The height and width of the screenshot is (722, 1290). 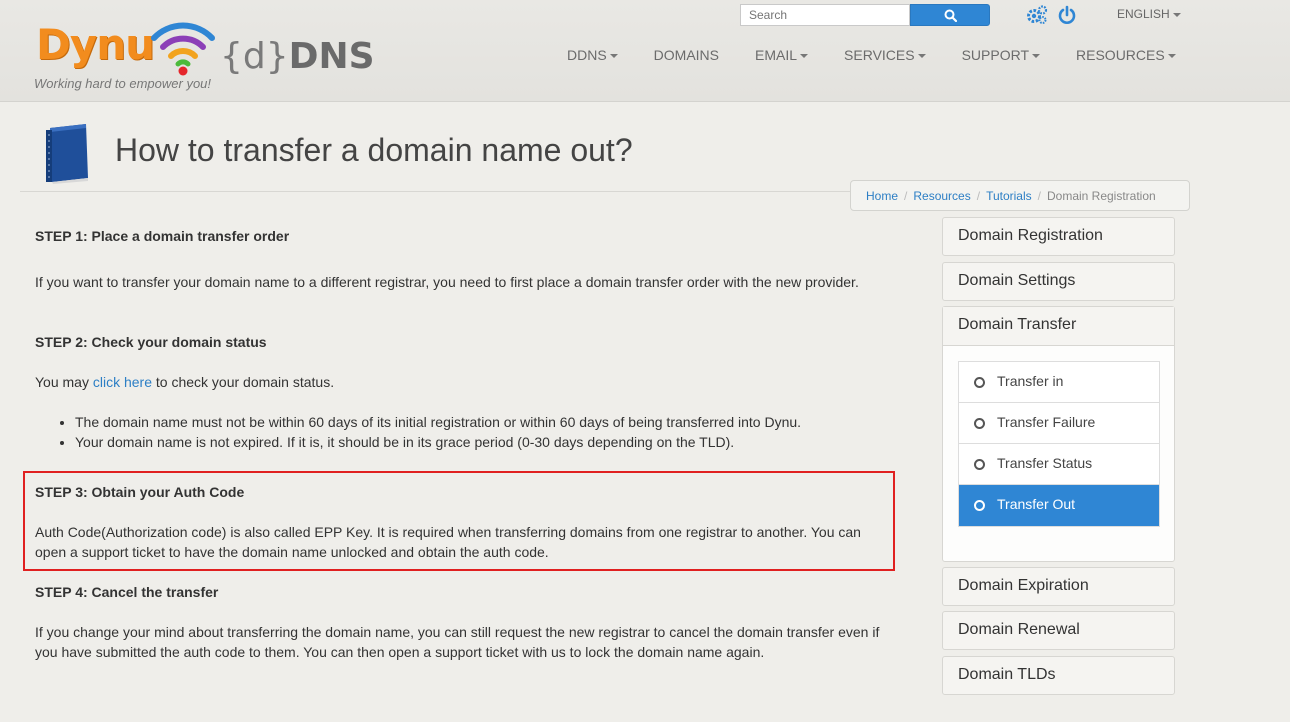 What do you see at coordinates (459, 521) in the screenshot?
I see `step3-highlight-box` at bounding box center [459, 521].